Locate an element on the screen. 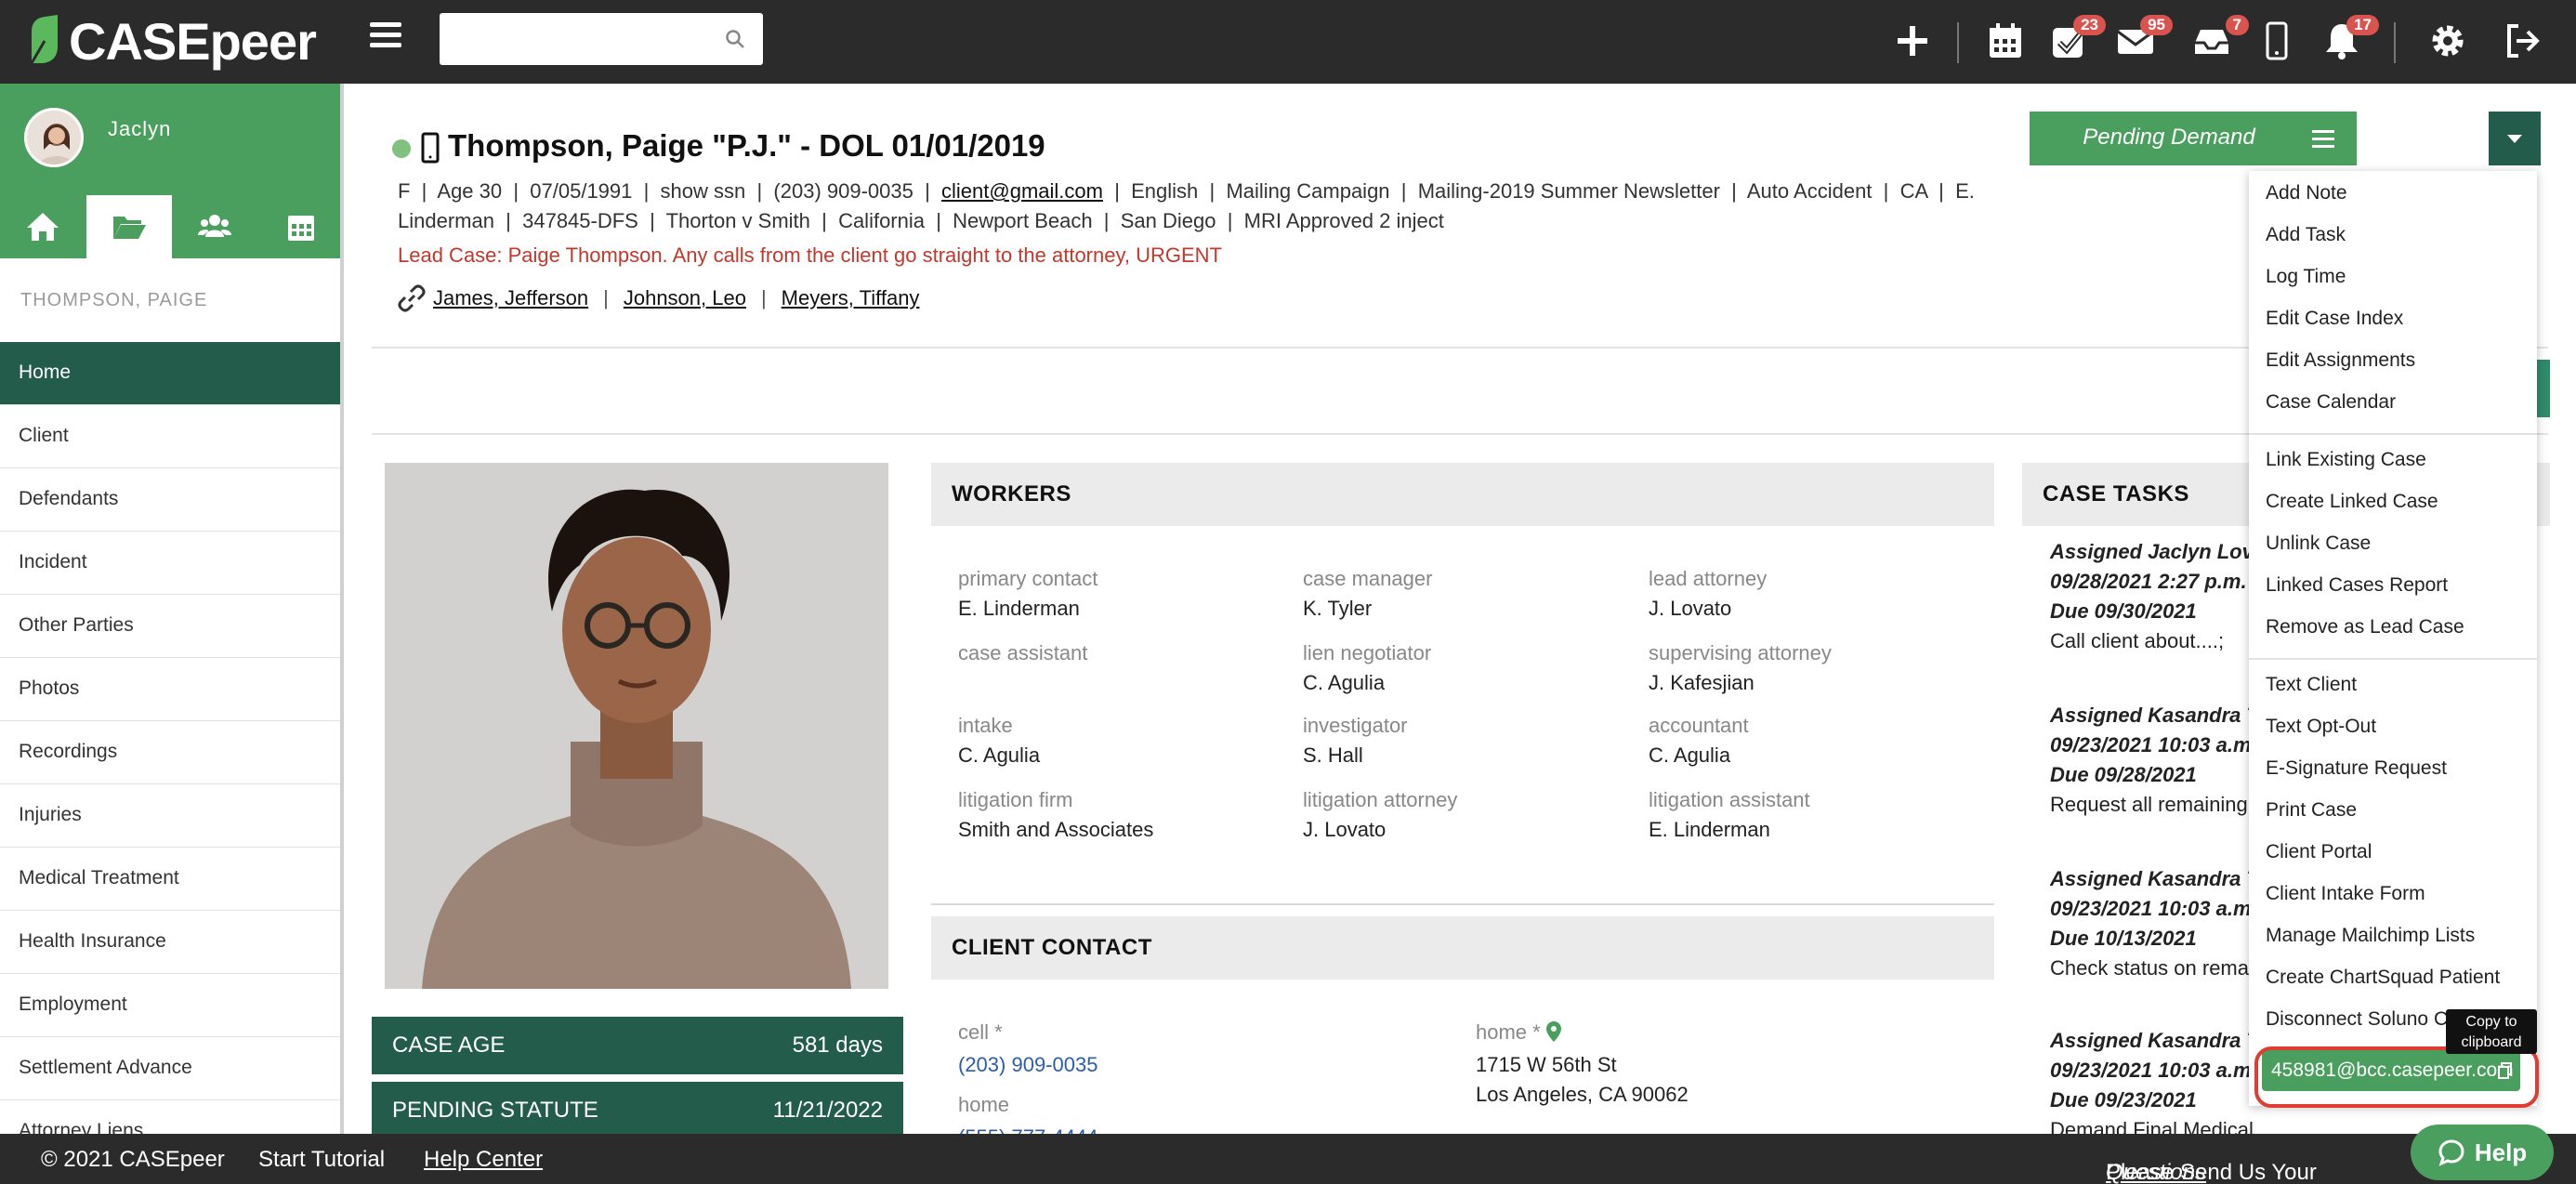 The image size is (2576, 1184). menu-item-manage-mailchimp-lists: Manage Mailchimp Lists is located at coordinates (2370, 936).